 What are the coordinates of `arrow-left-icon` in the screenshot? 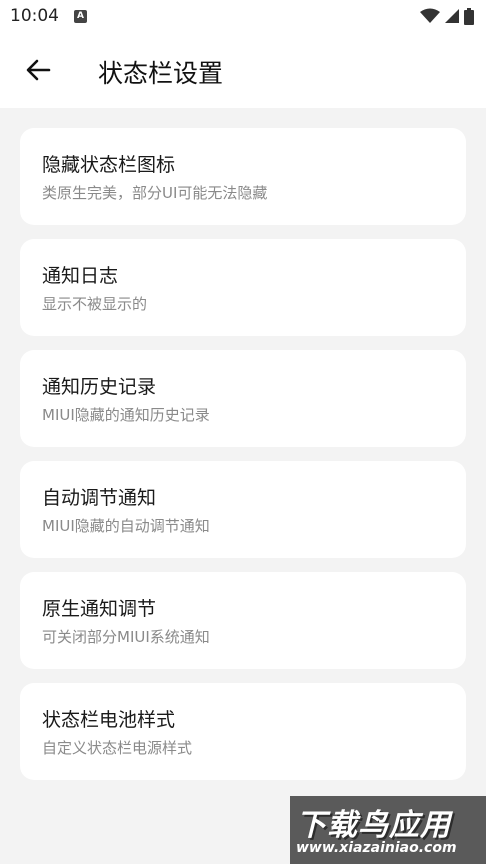 It's located at (38, 70).